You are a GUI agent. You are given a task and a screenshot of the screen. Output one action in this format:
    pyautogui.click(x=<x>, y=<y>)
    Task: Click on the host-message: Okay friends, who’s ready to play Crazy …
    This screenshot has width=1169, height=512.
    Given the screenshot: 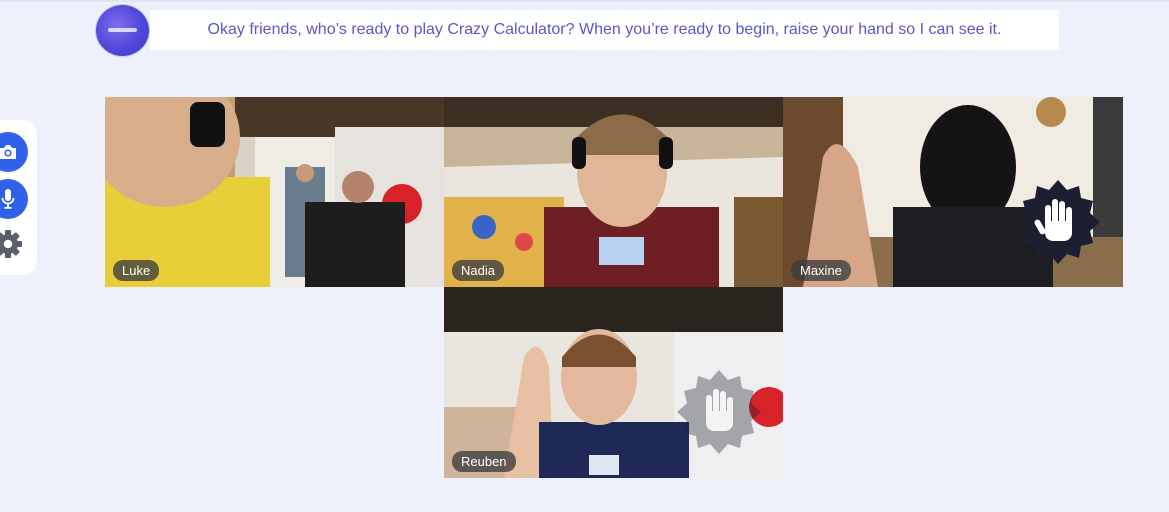 What is the action you would take?
    pyautogui.click(x=604, y=30)
    